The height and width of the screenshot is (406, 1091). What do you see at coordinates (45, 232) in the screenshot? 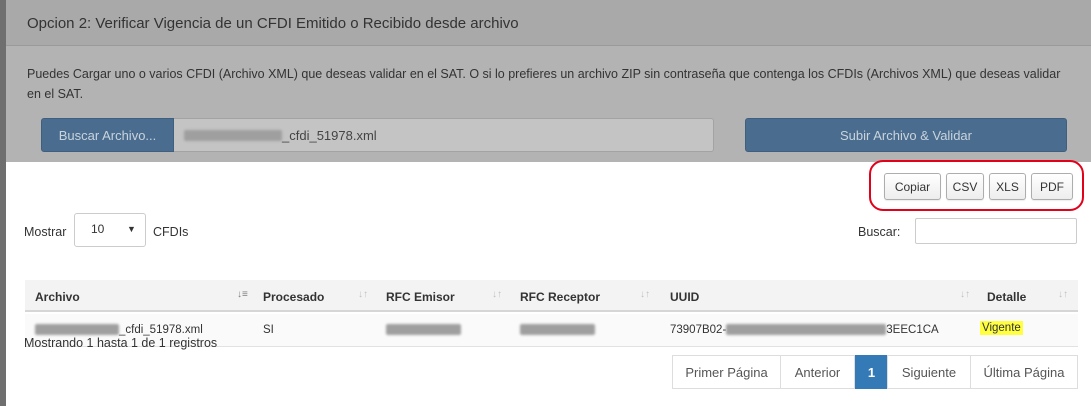
I see `length-prefix-label: Mostrar` at bounding box center [45, 232].